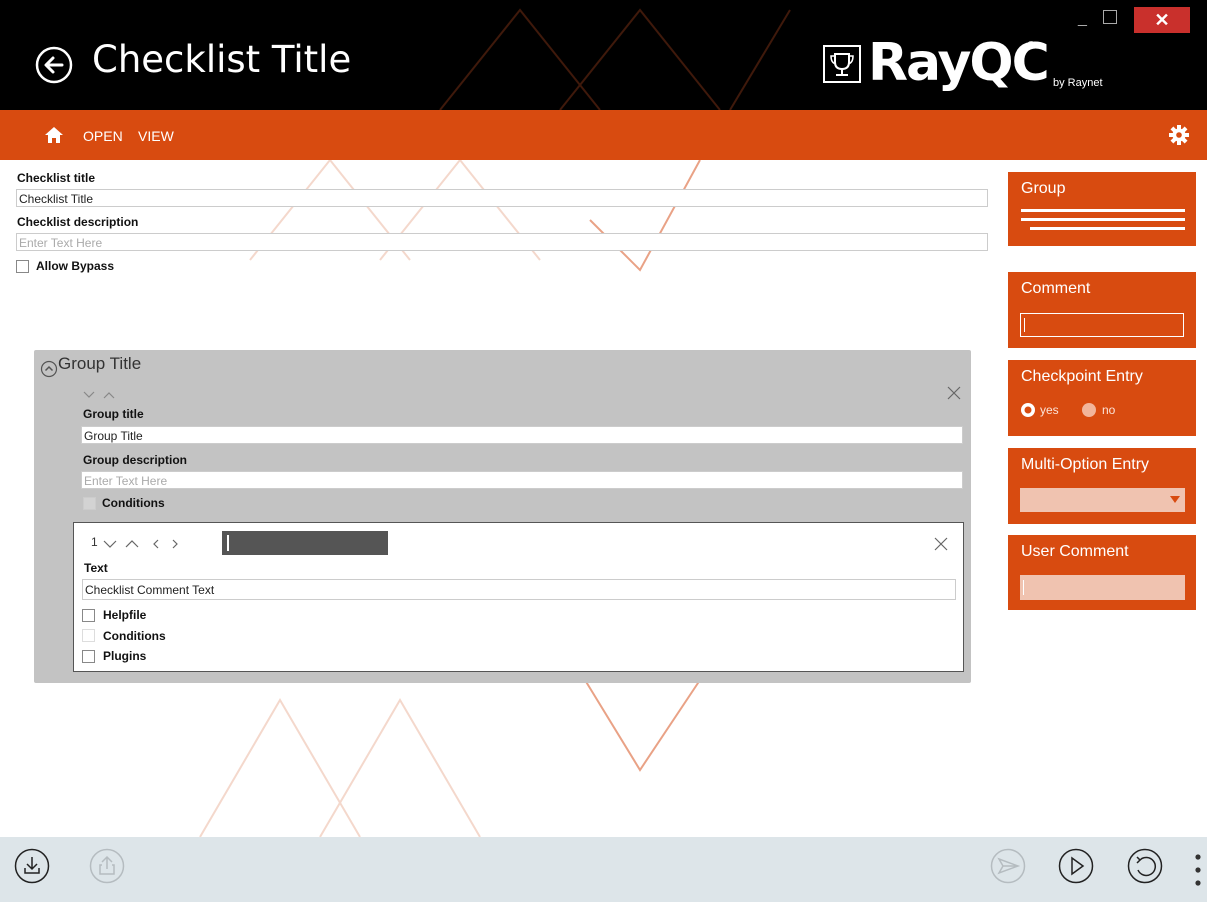 Image resolution: width=1207 pixels, height=902 pixels. I want to click on group-title-input: Group Title, so click(522, 435).